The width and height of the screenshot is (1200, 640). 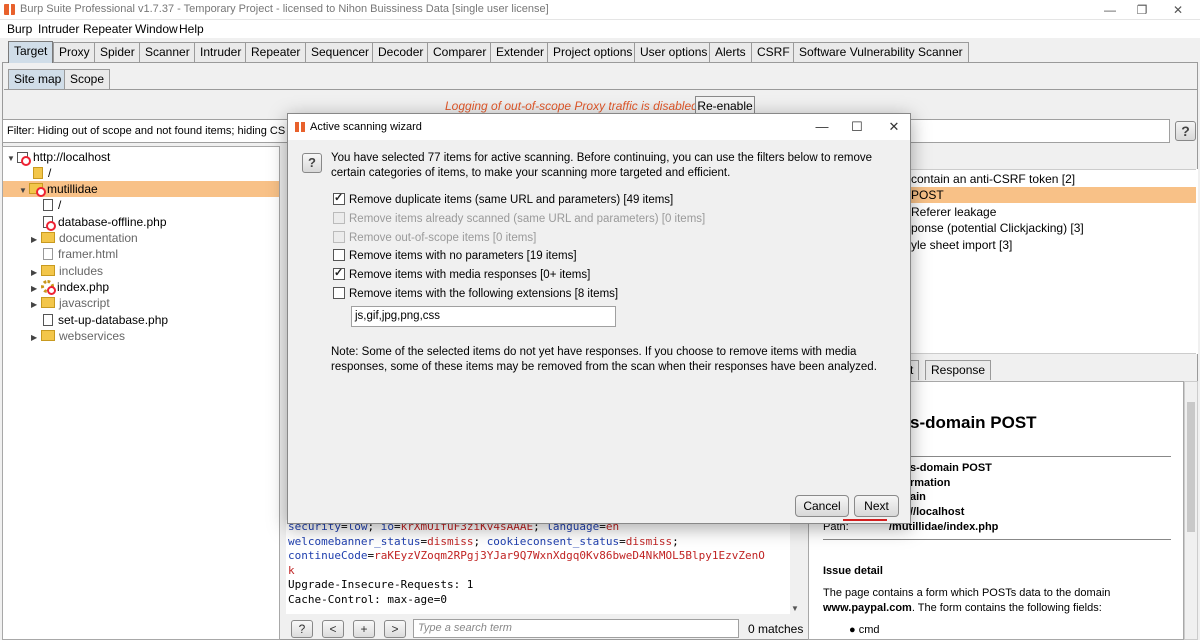 I want to click on tab-scanner: Scanner, so click(x=167, y=52).